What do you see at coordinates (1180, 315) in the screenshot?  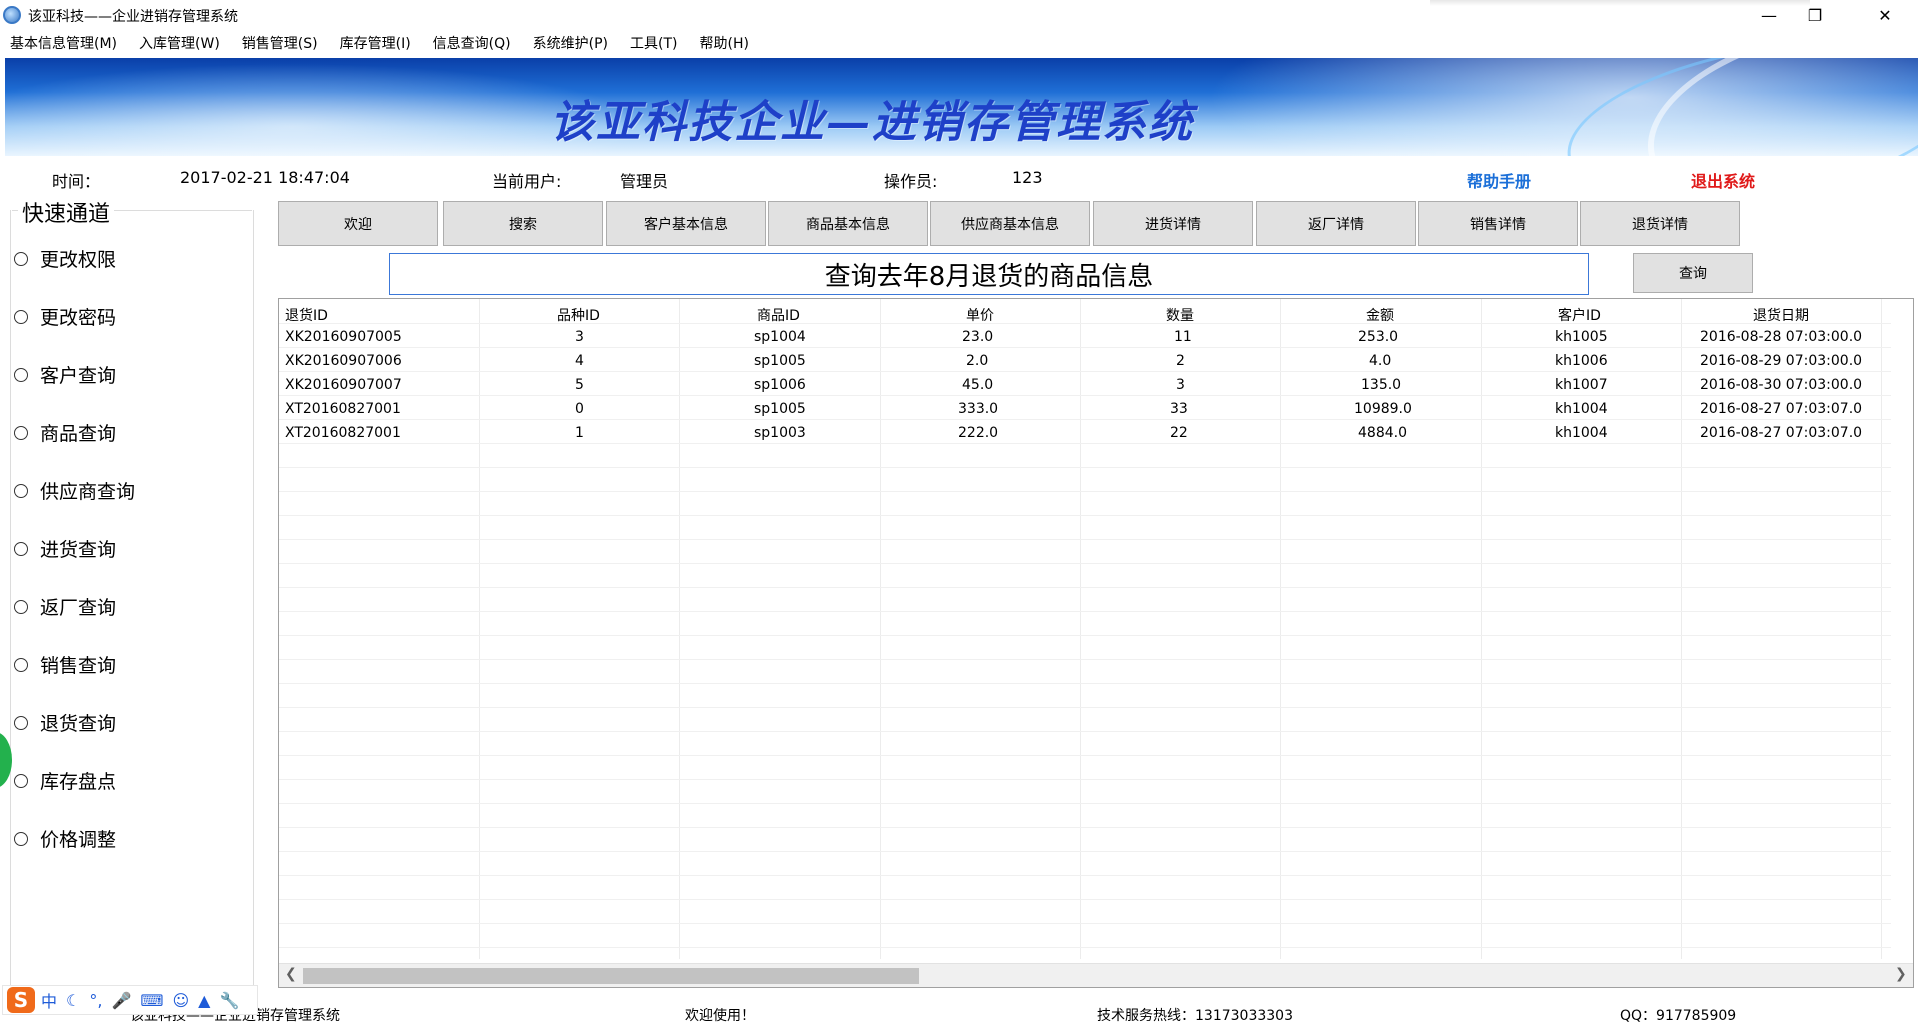 I see `column-header: 数量` at bounding box center [1180, 315].